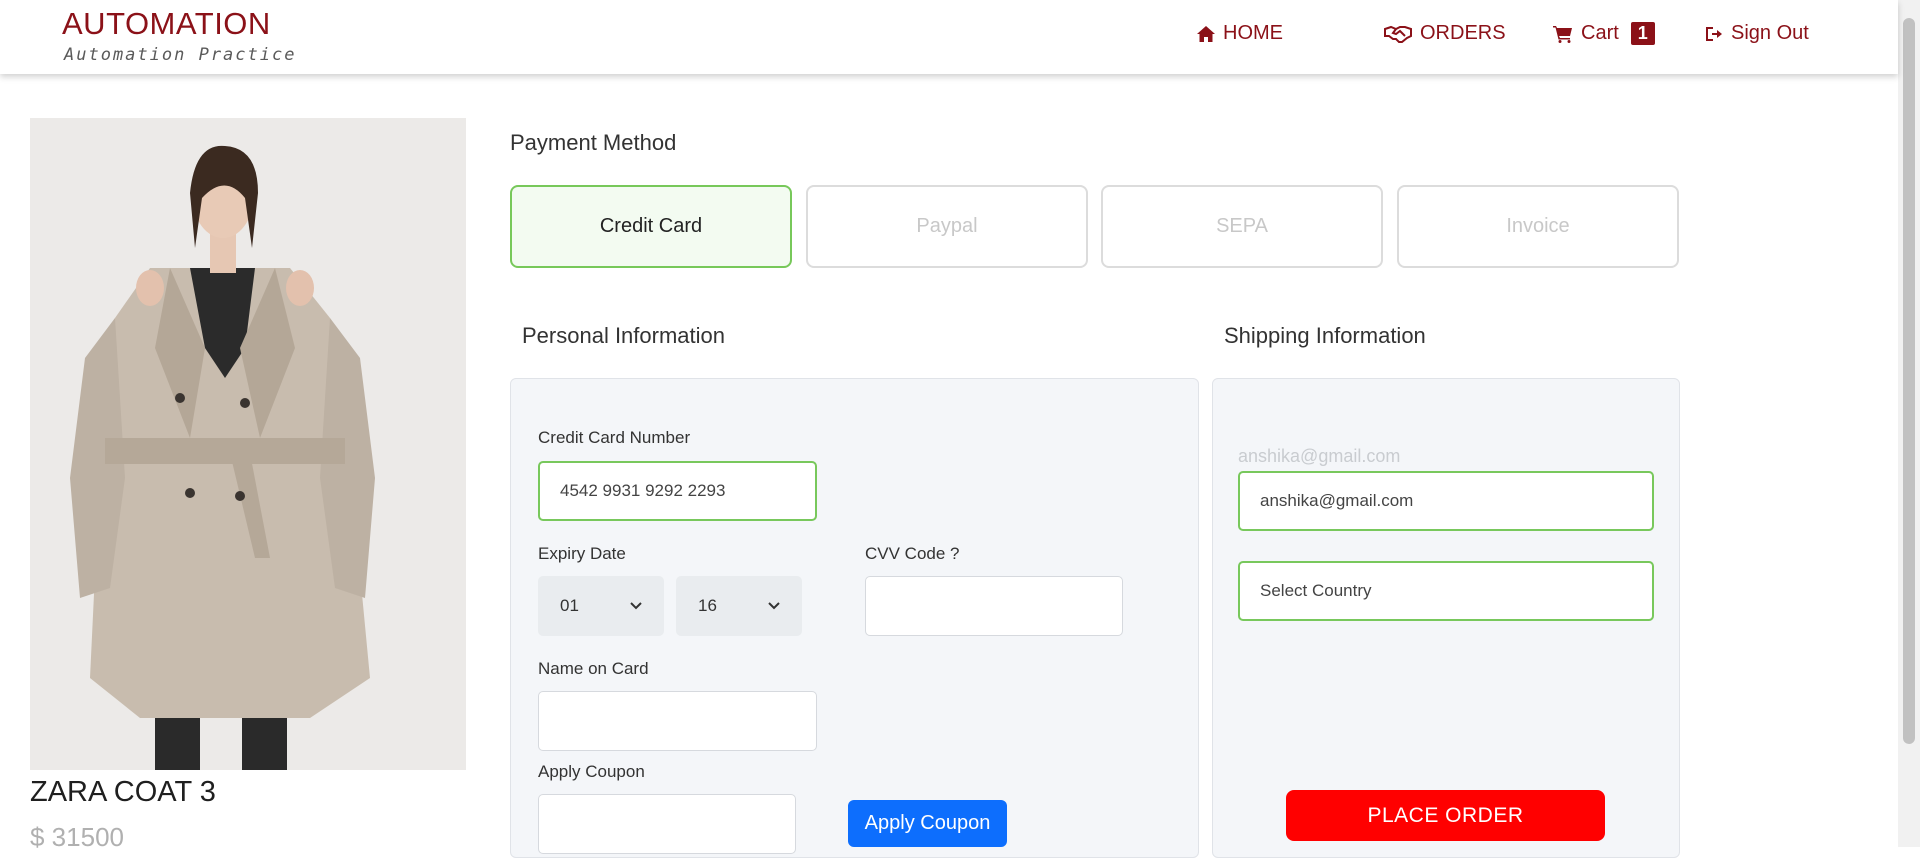 The width and height of the screenshot is (1920, 858). What do you see at coordinates (994, 606) in the screenshot?
I see `cvv-input` at bounding box center [994, 606].